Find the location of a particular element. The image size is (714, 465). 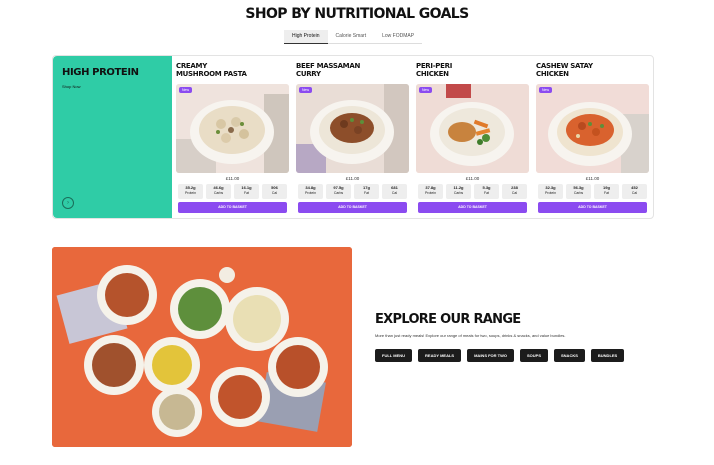

chip-snacks: SNACKS is located at coordinates (569, 355).